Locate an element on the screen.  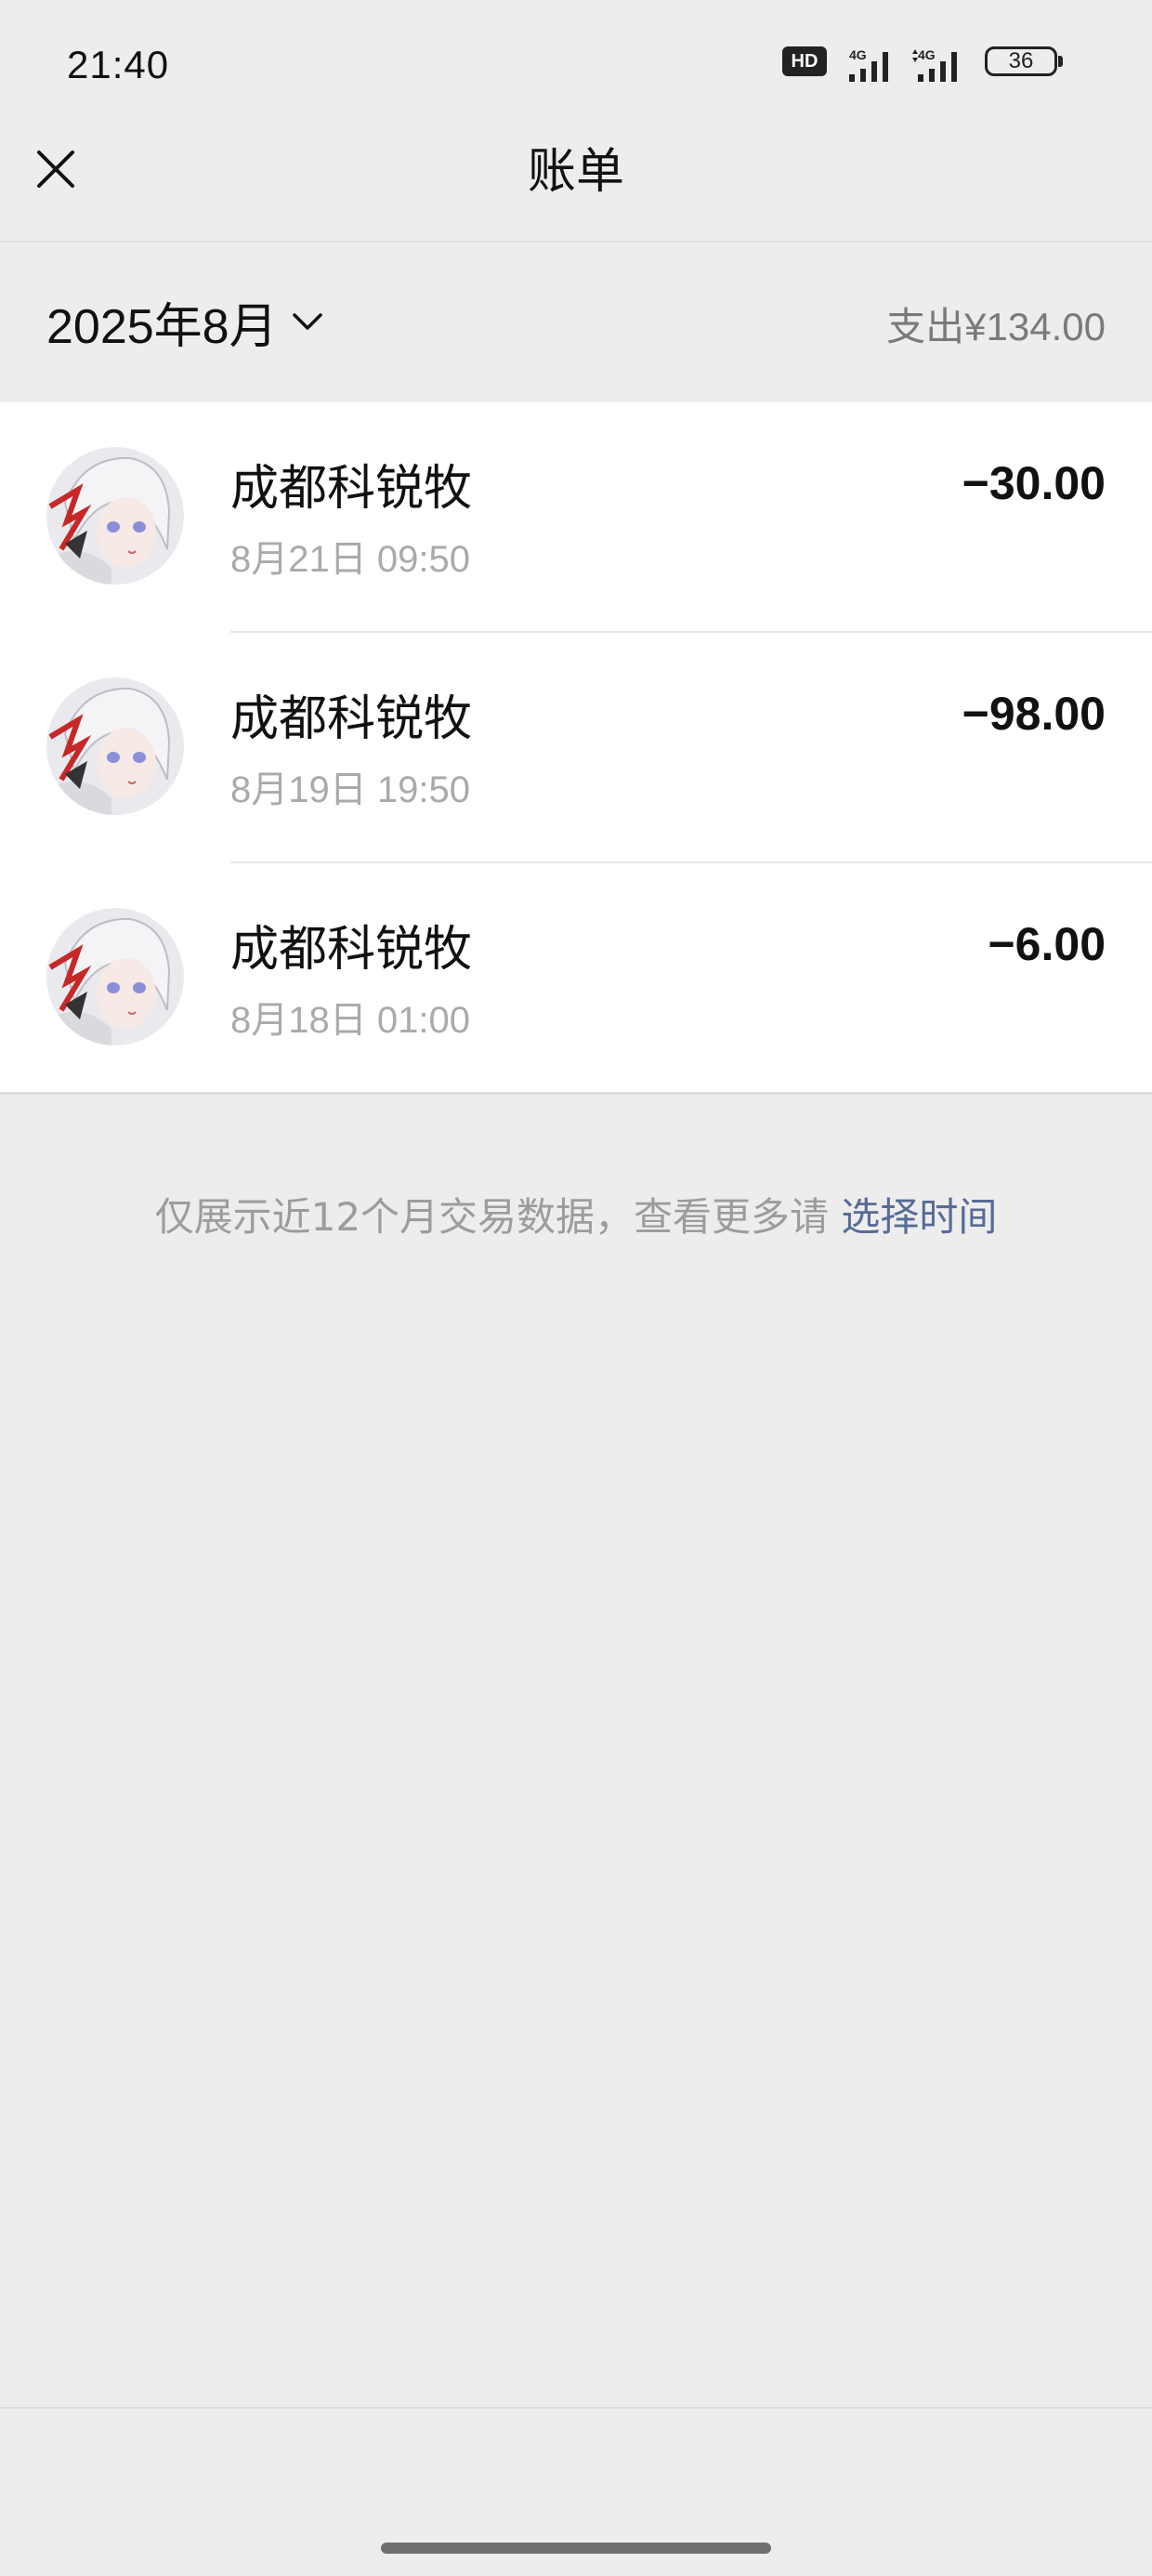
transaction-row: 成都科锐牧 8月18日 01:00 −6.00 is located at coordinates (576, 978).